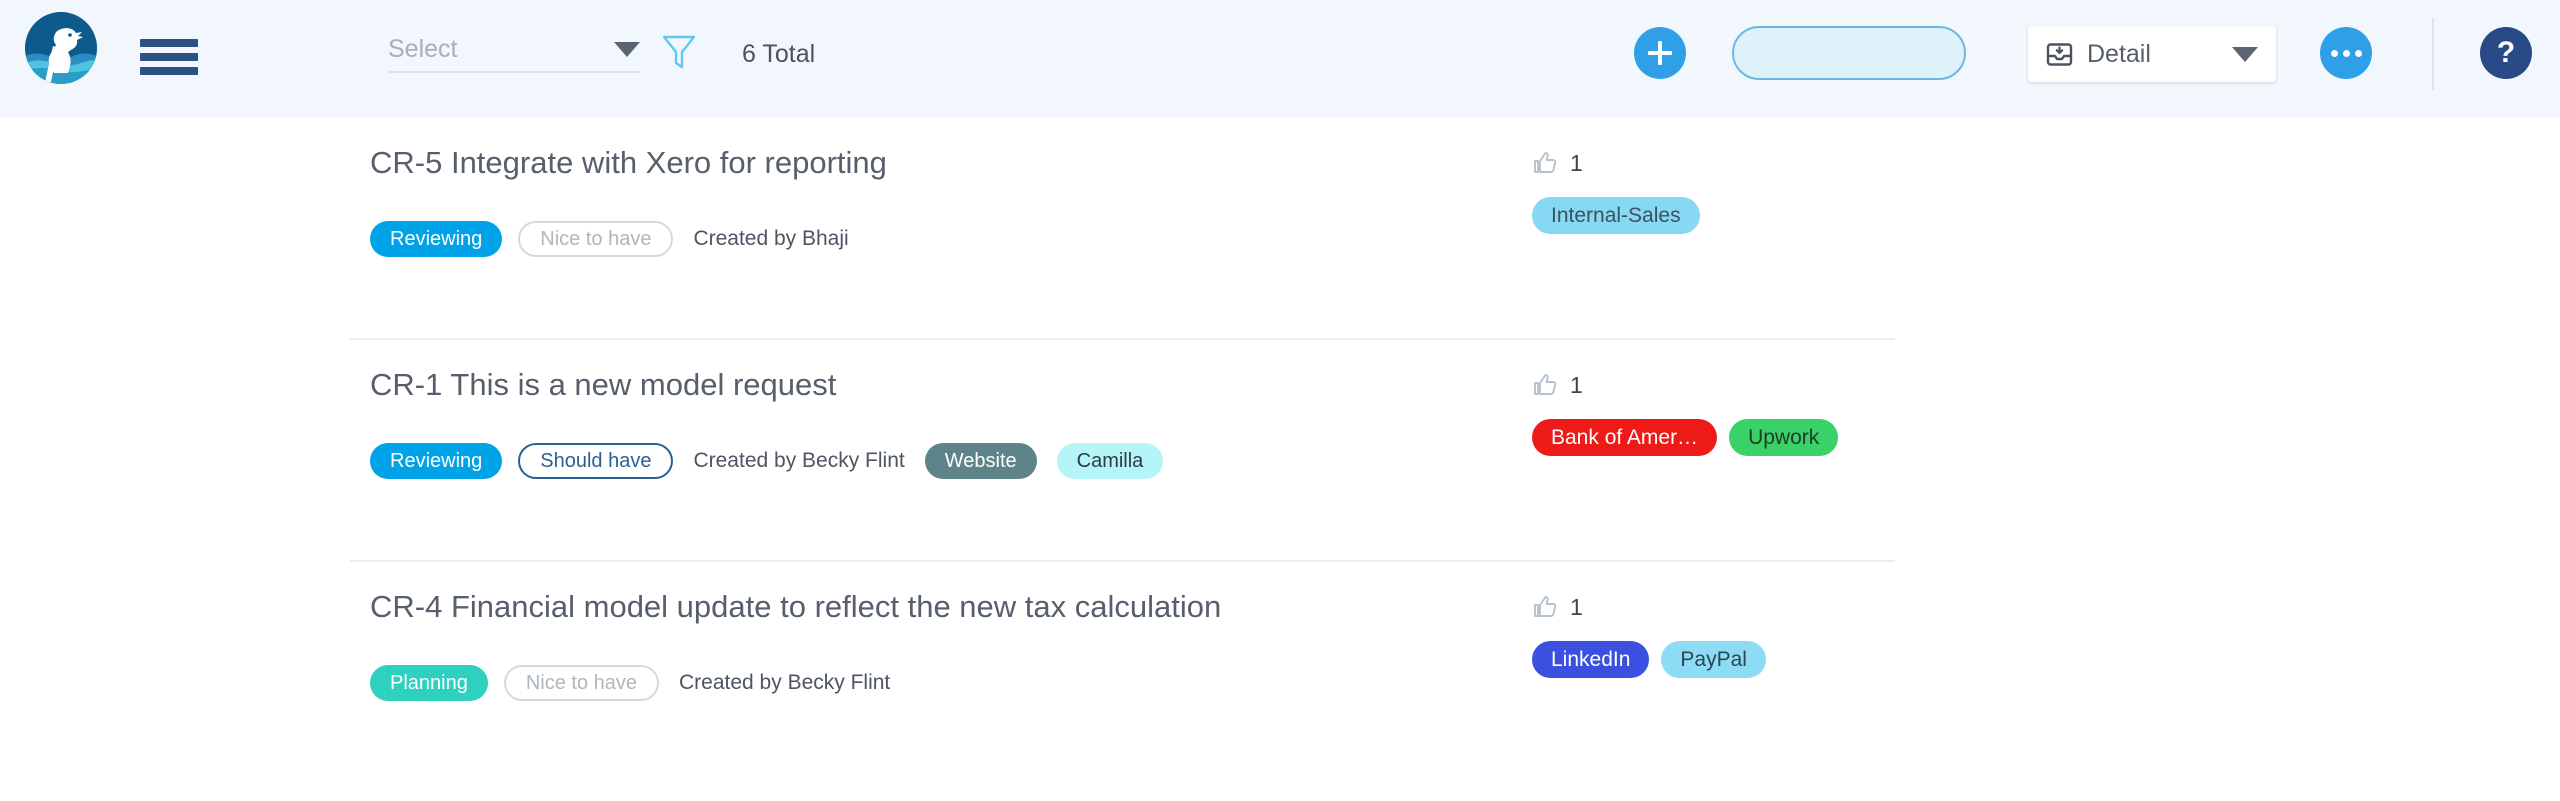 The width and height of the screenshot is (2560, 801). I want to click on add-button, so click(1660, 53).